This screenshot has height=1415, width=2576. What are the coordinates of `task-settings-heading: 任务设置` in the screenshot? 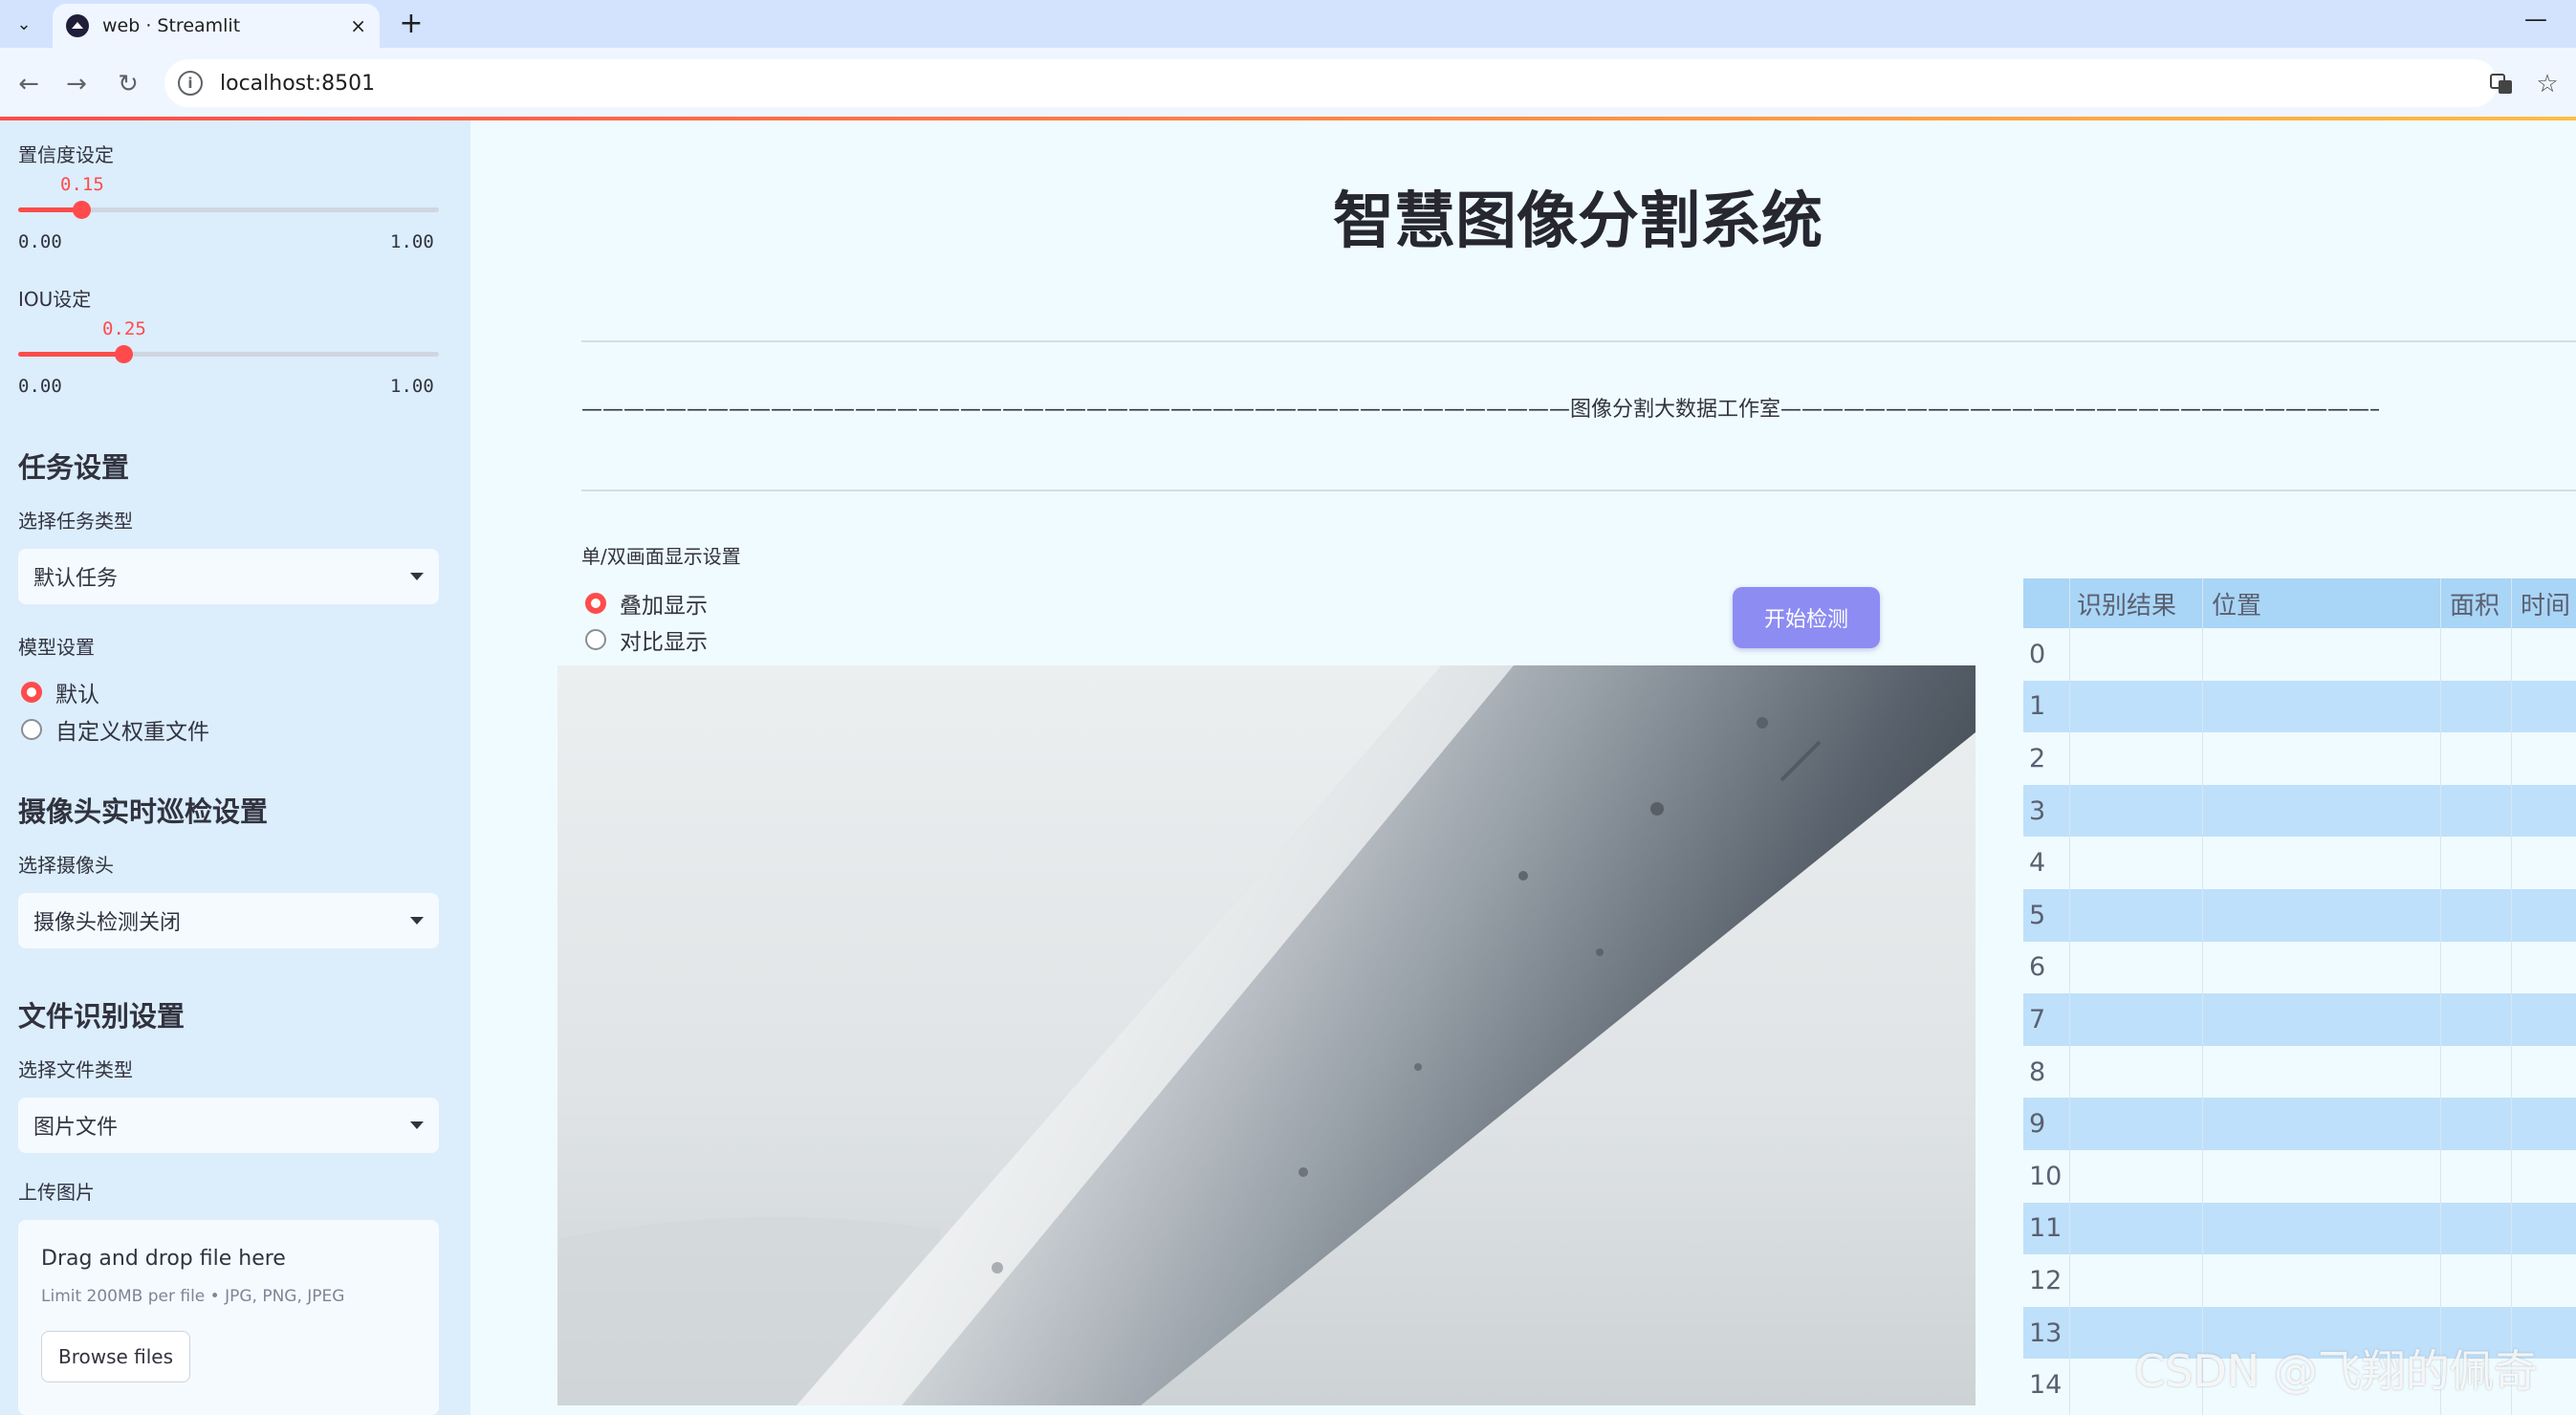 It's located at (74, 467).